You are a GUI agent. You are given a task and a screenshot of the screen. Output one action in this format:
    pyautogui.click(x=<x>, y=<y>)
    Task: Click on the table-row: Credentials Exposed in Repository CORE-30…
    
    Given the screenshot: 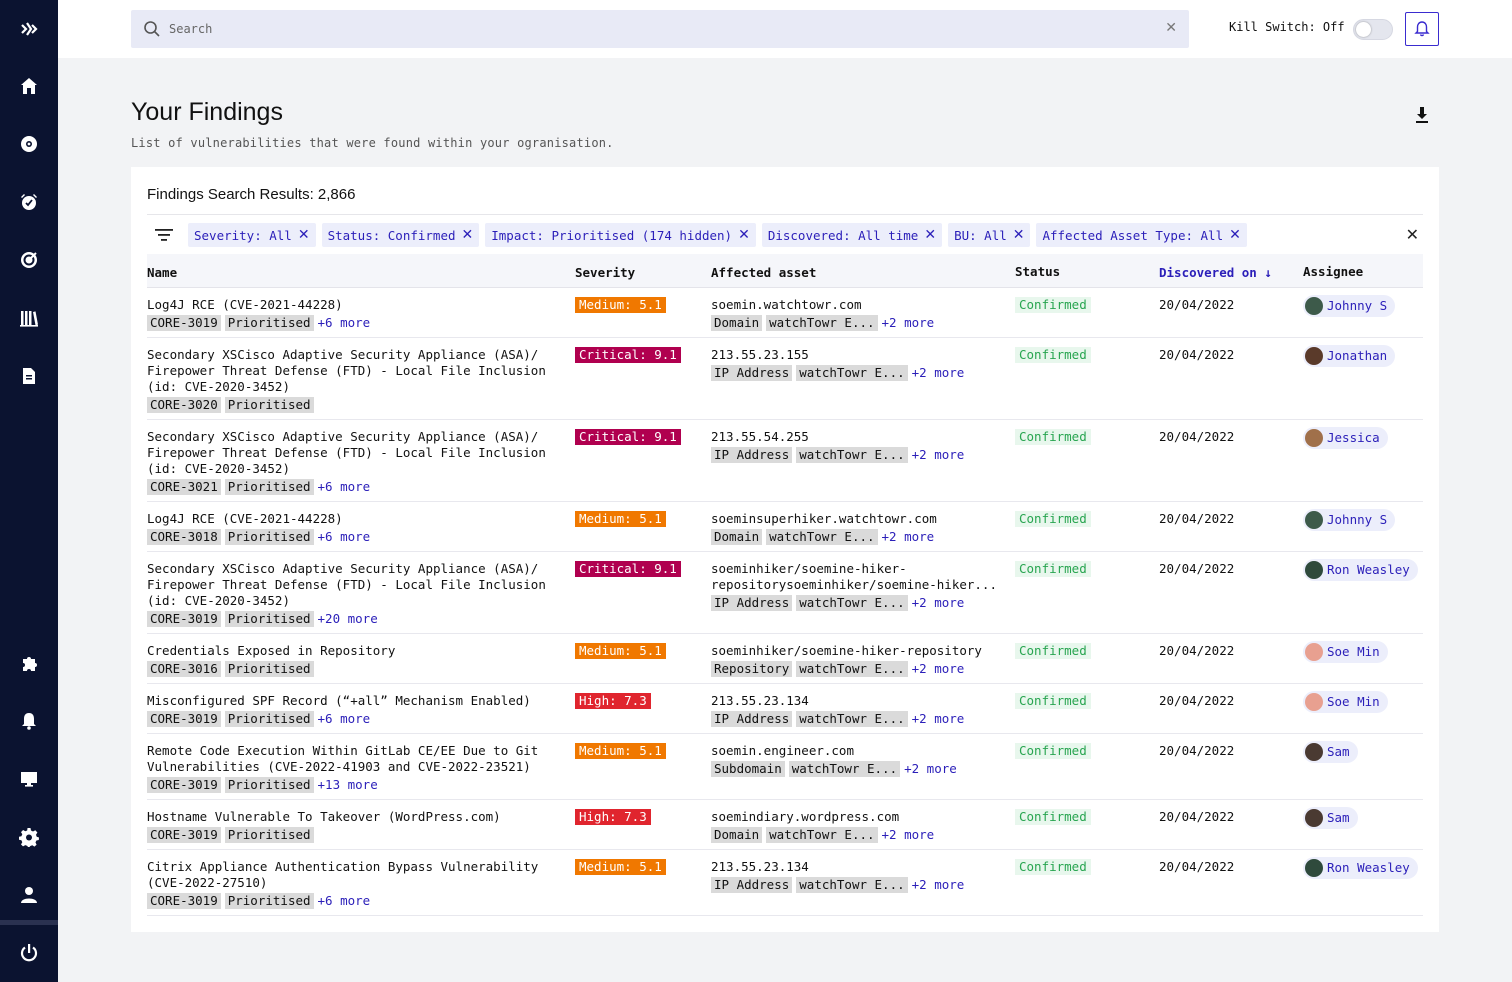 What is the action you would take?
    pyautogui.click(x=785, y=659)
    